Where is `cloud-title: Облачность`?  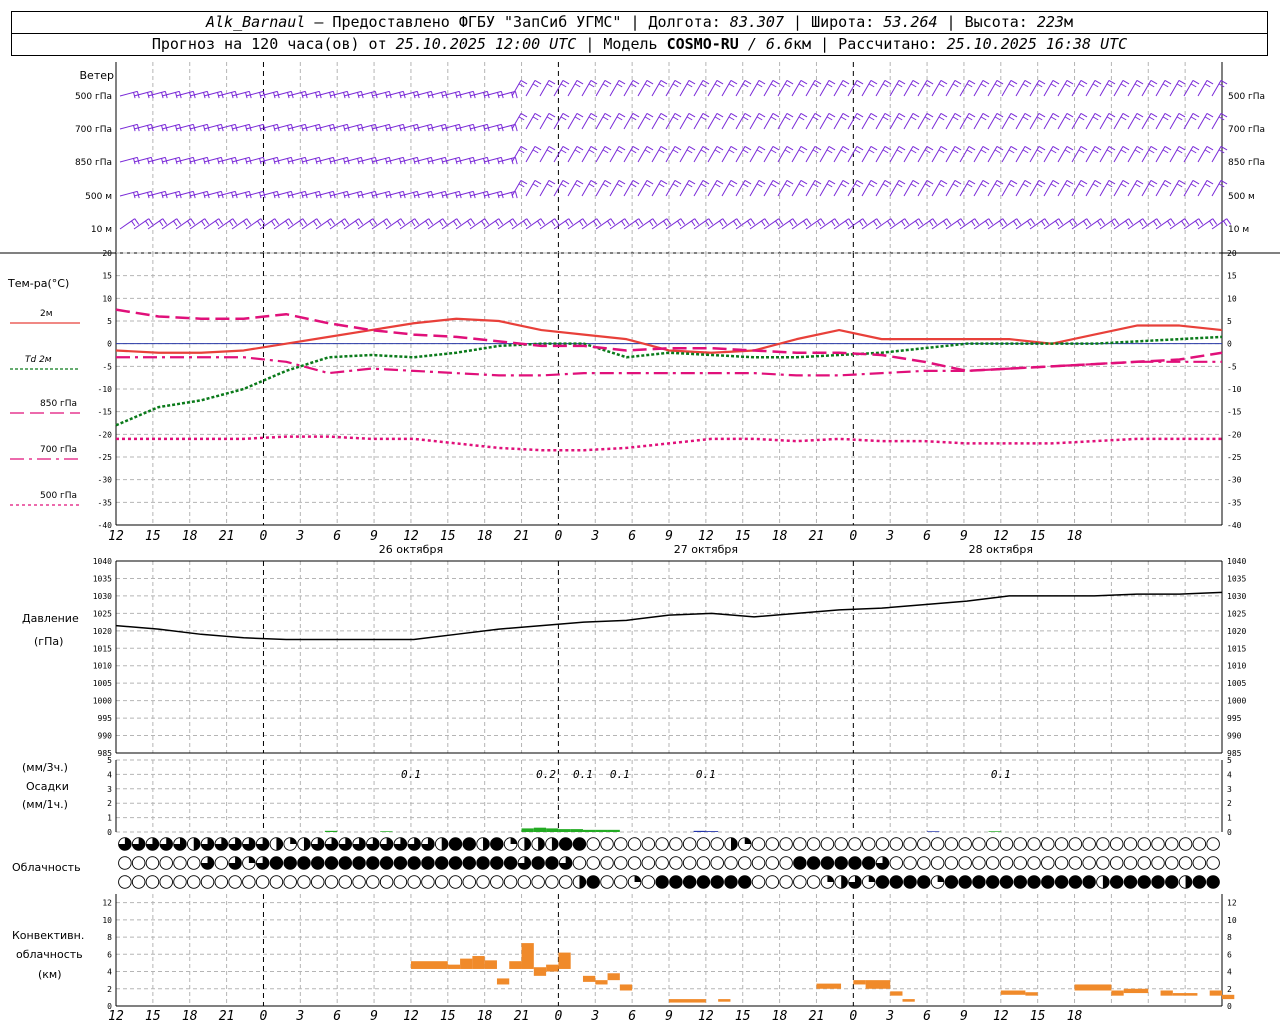 cloud-title: Облачность is located at coordinates (46, 867).